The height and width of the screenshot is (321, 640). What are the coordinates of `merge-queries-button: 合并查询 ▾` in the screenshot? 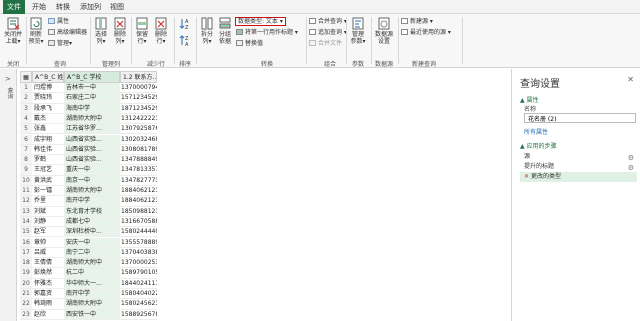 It's located at (328, 21).